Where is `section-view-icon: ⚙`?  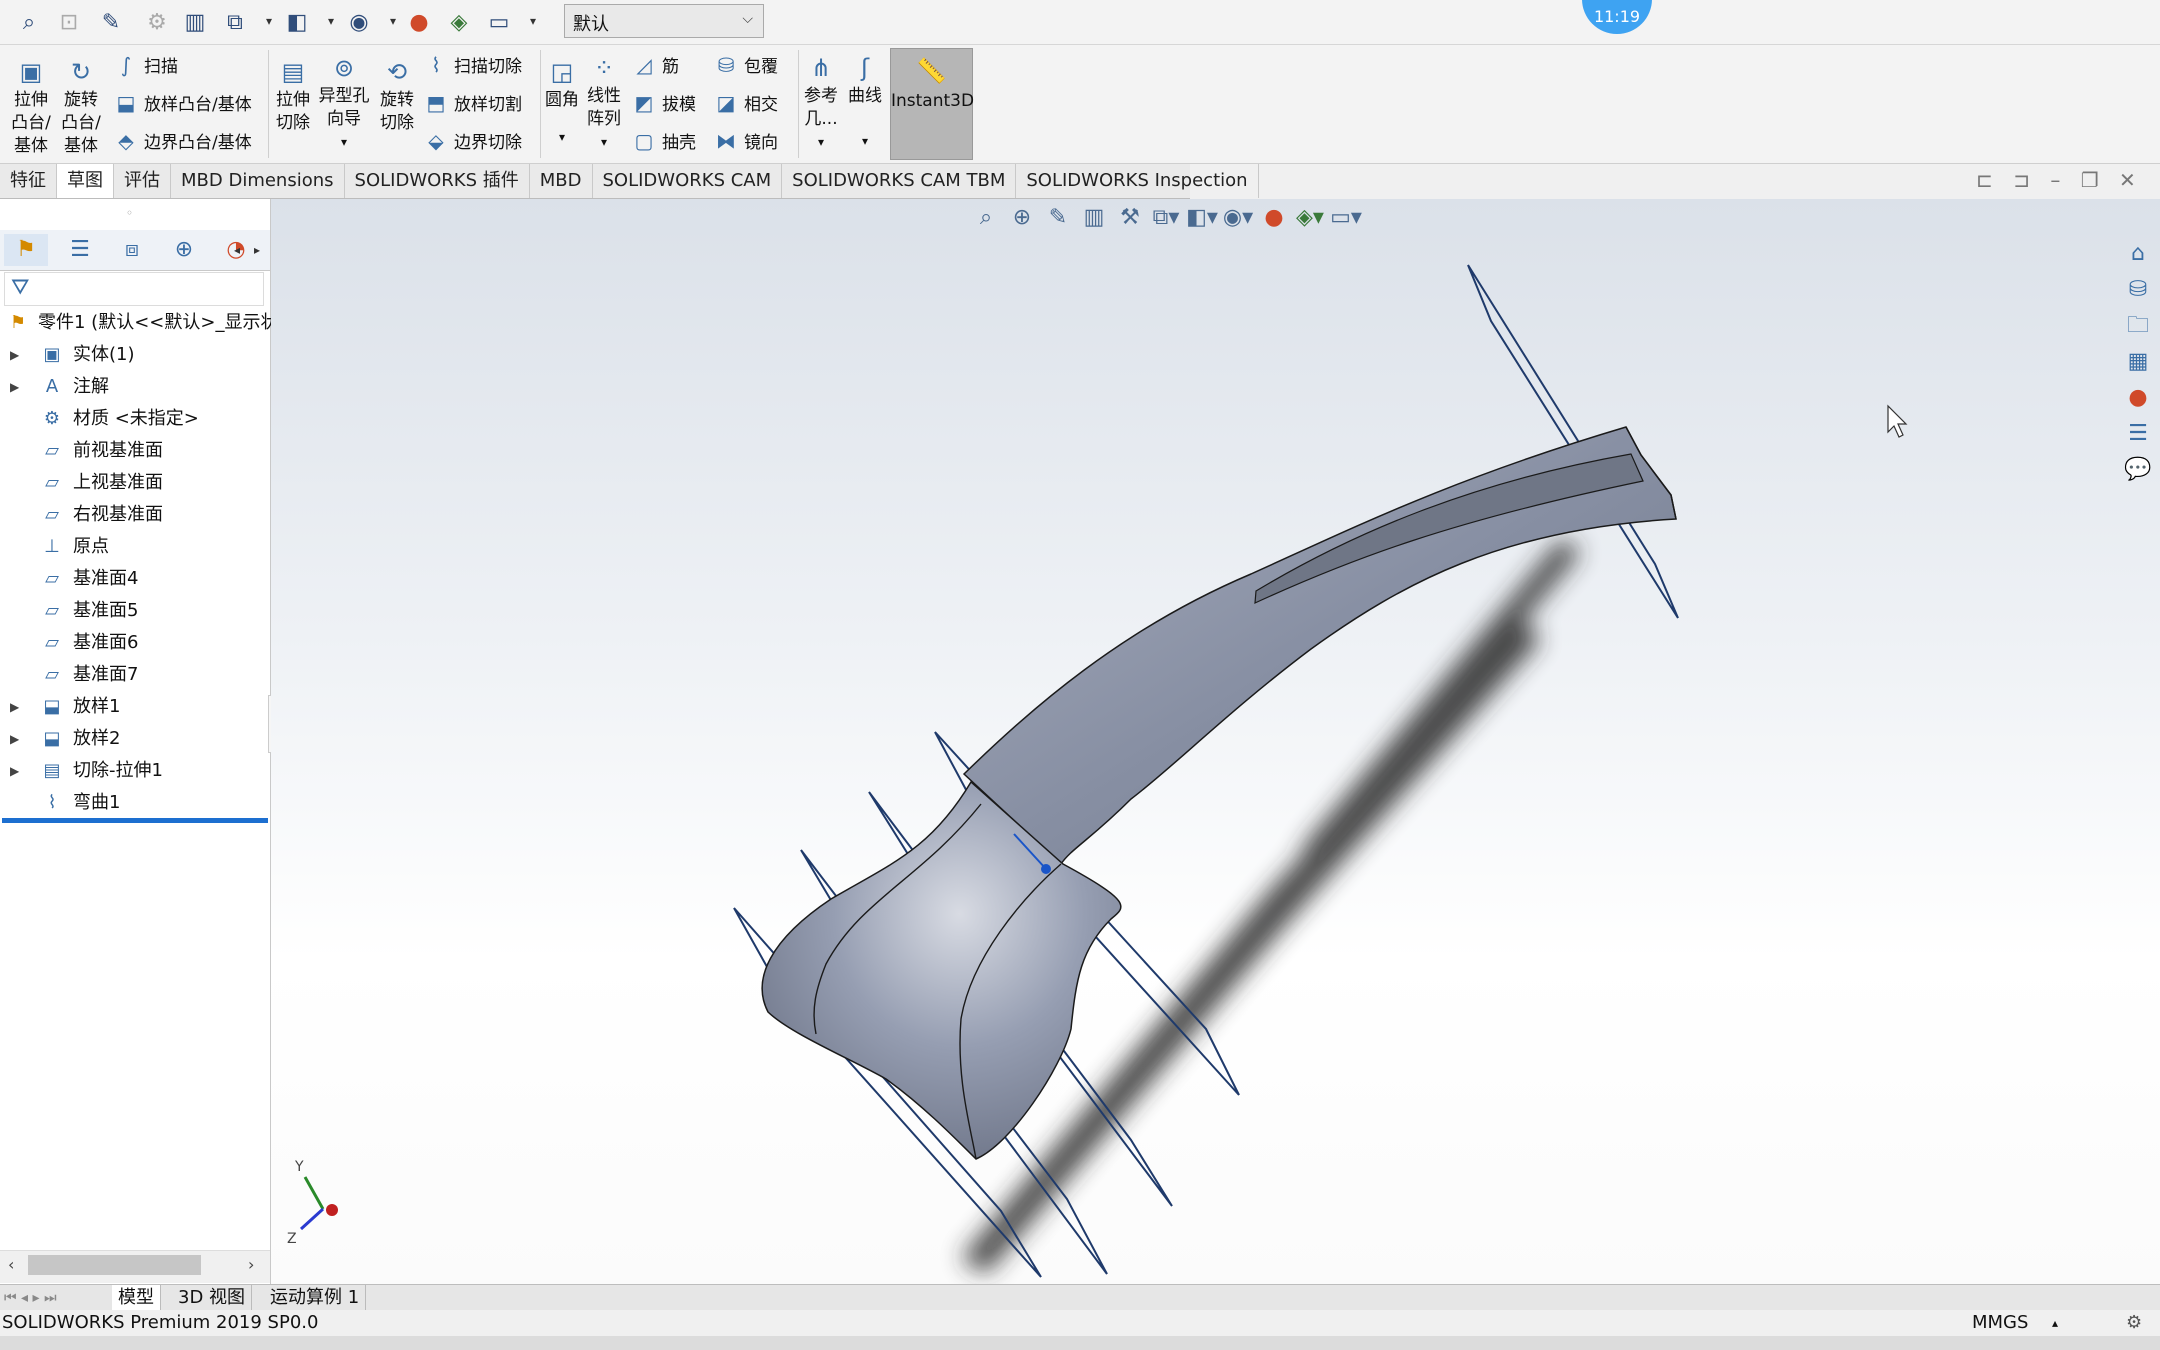 section-view-icon: ⚙ is located at coordinates (157, 22).